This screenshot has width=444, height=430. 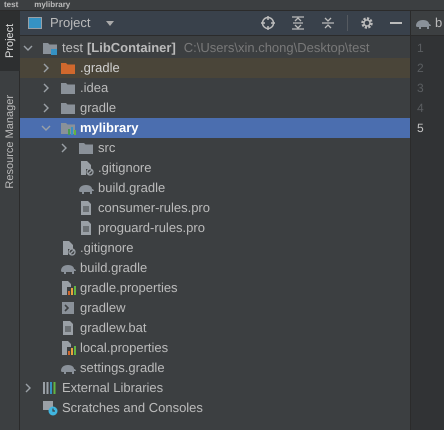 What do you see at coordinates (215, 148) in the screenshot?
I see `tree-row: src` at bounding box center [215, 148].